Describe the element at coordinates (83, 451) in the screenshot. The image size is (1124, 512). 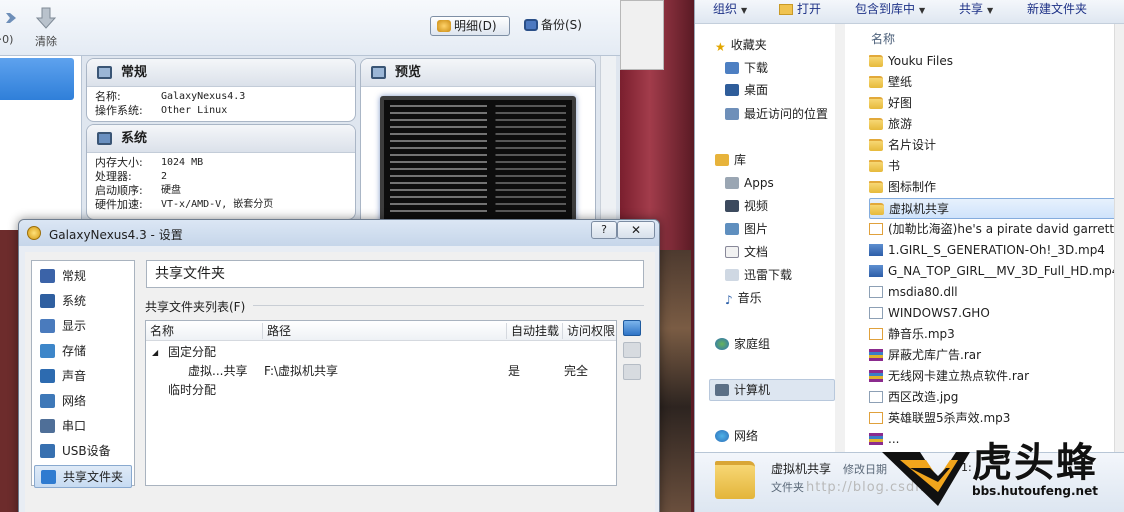
I see `settings-category-item: USB设备` at that location.